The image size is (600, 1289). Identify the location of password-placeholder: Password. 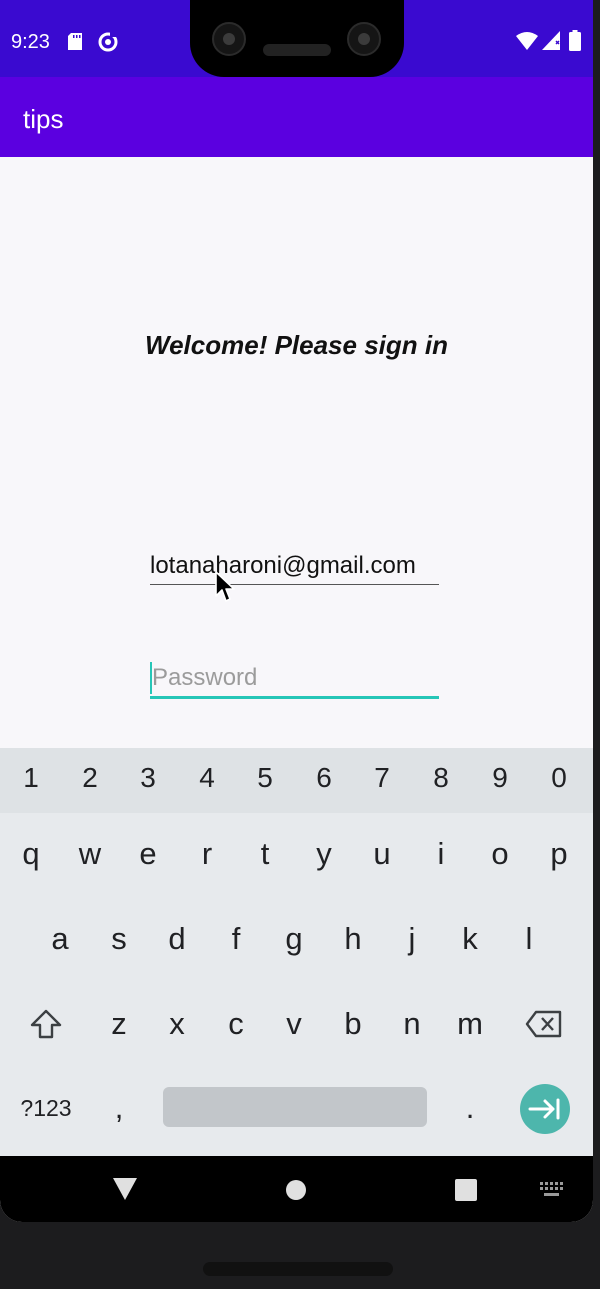
(205, 677).